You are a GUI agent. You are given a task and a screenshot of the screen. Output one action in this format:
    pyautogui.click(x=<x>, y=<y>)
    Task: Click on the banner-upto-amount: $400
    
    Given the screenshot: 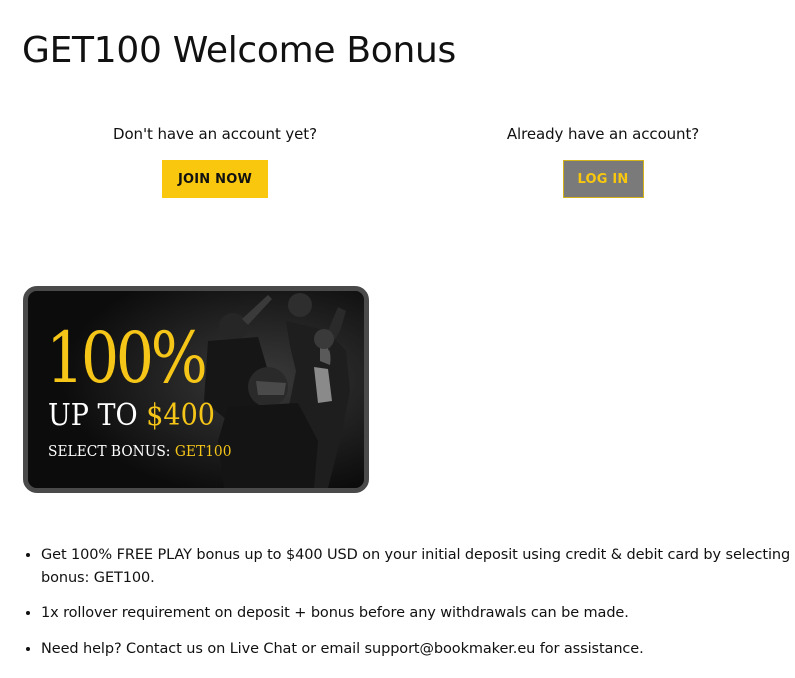 What is the action you would take?
    pyautogui.click(x=180, y=415)
    